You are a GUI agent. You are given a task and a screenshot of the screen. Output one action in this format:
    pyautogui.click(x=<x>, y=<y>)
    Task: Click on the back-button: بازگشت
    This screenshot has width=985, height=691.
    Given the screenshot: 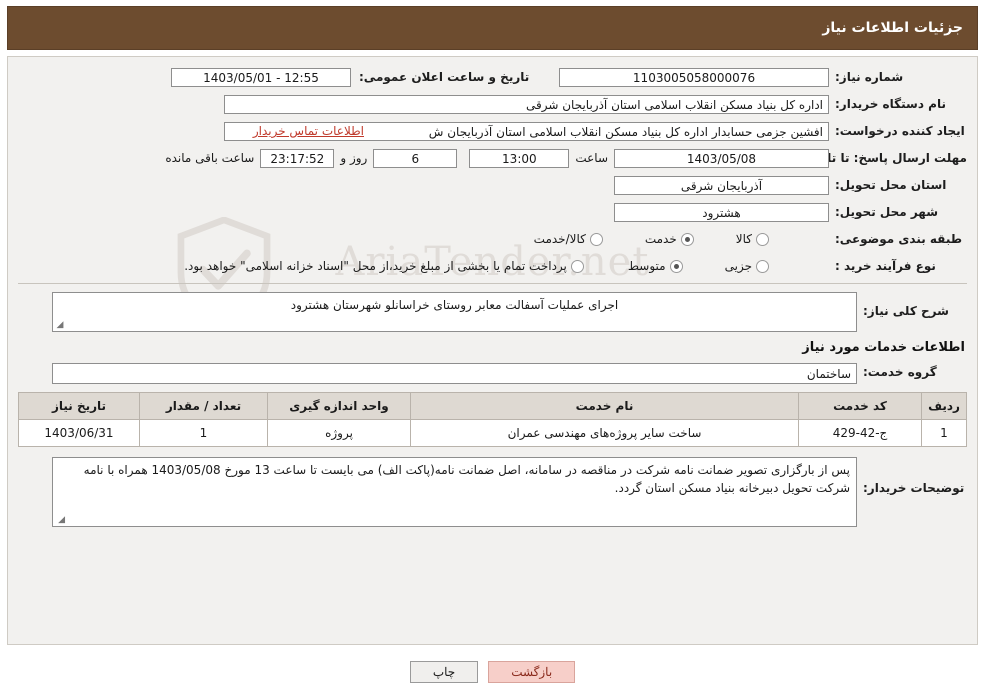 What is the action you would take?
    pyautogui.click(x=532, y=672)
    